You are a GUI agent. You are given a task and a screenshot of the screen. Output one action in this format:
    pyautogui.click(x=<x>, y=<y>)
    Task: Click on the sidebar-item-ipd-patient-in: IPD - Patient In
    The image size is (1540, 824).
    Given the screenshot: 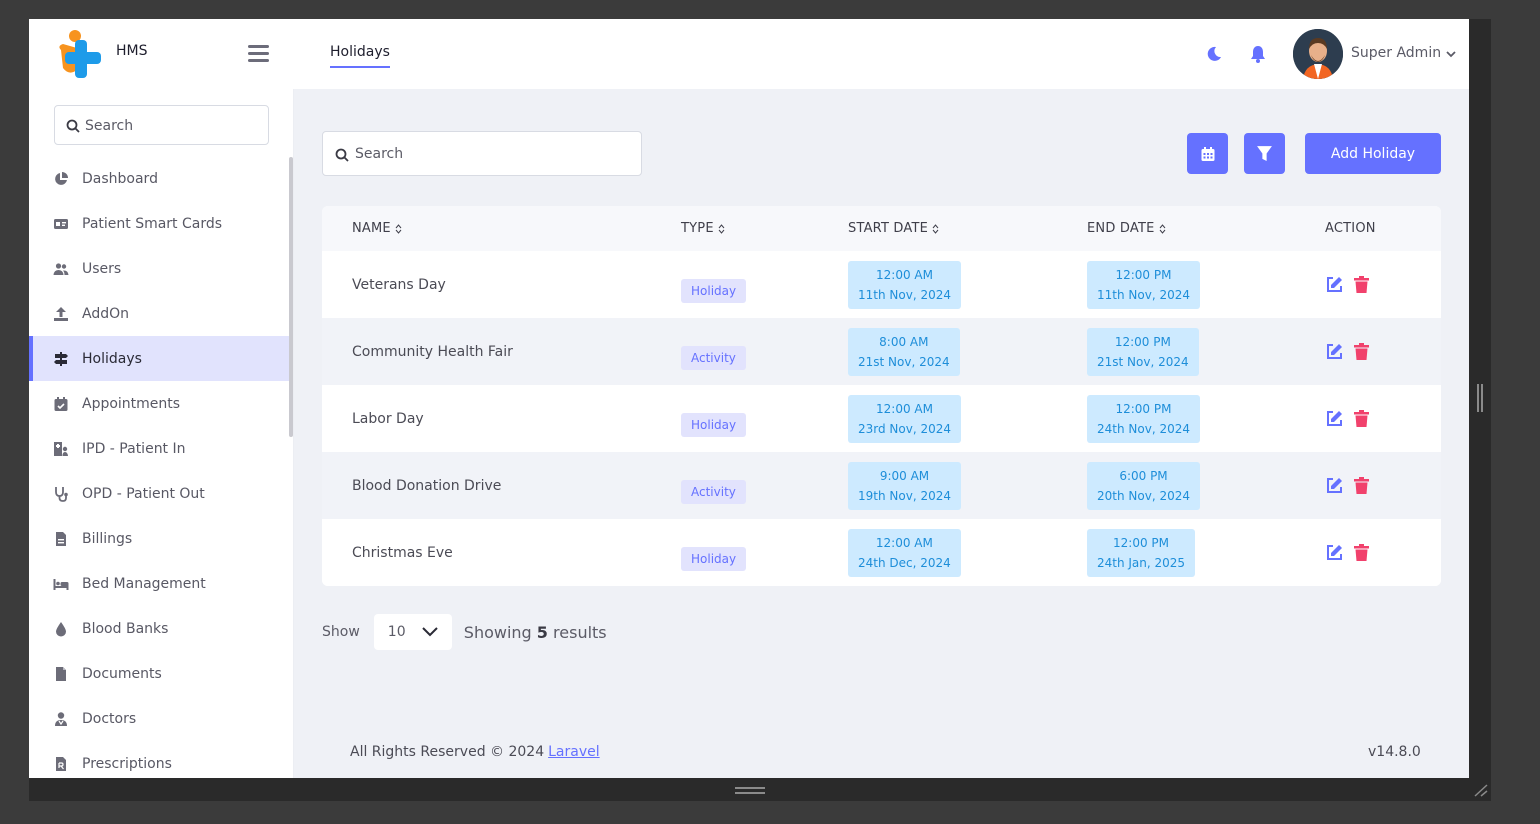 What is the action you would take?
    pyautogui.click(x=159, y=448)
    